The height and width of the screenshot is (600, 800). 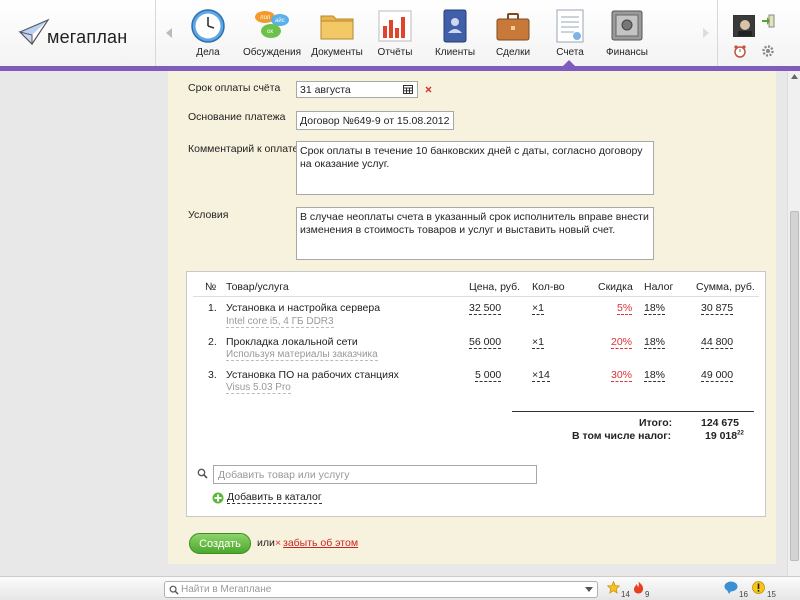 I want to click on col-header-qty: Кол-во, so click(x=548, y=287).